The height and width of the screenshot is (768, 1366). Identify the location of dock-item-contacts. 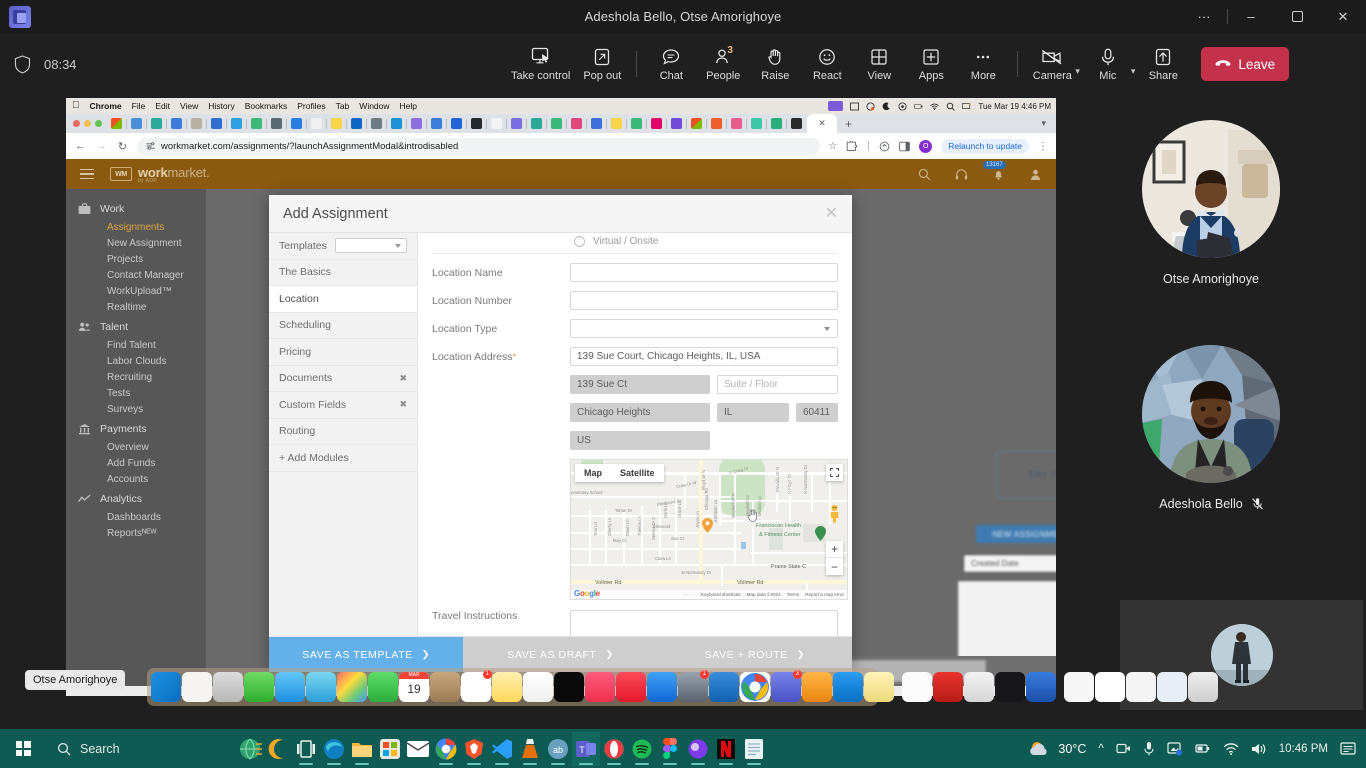
(445, 687).